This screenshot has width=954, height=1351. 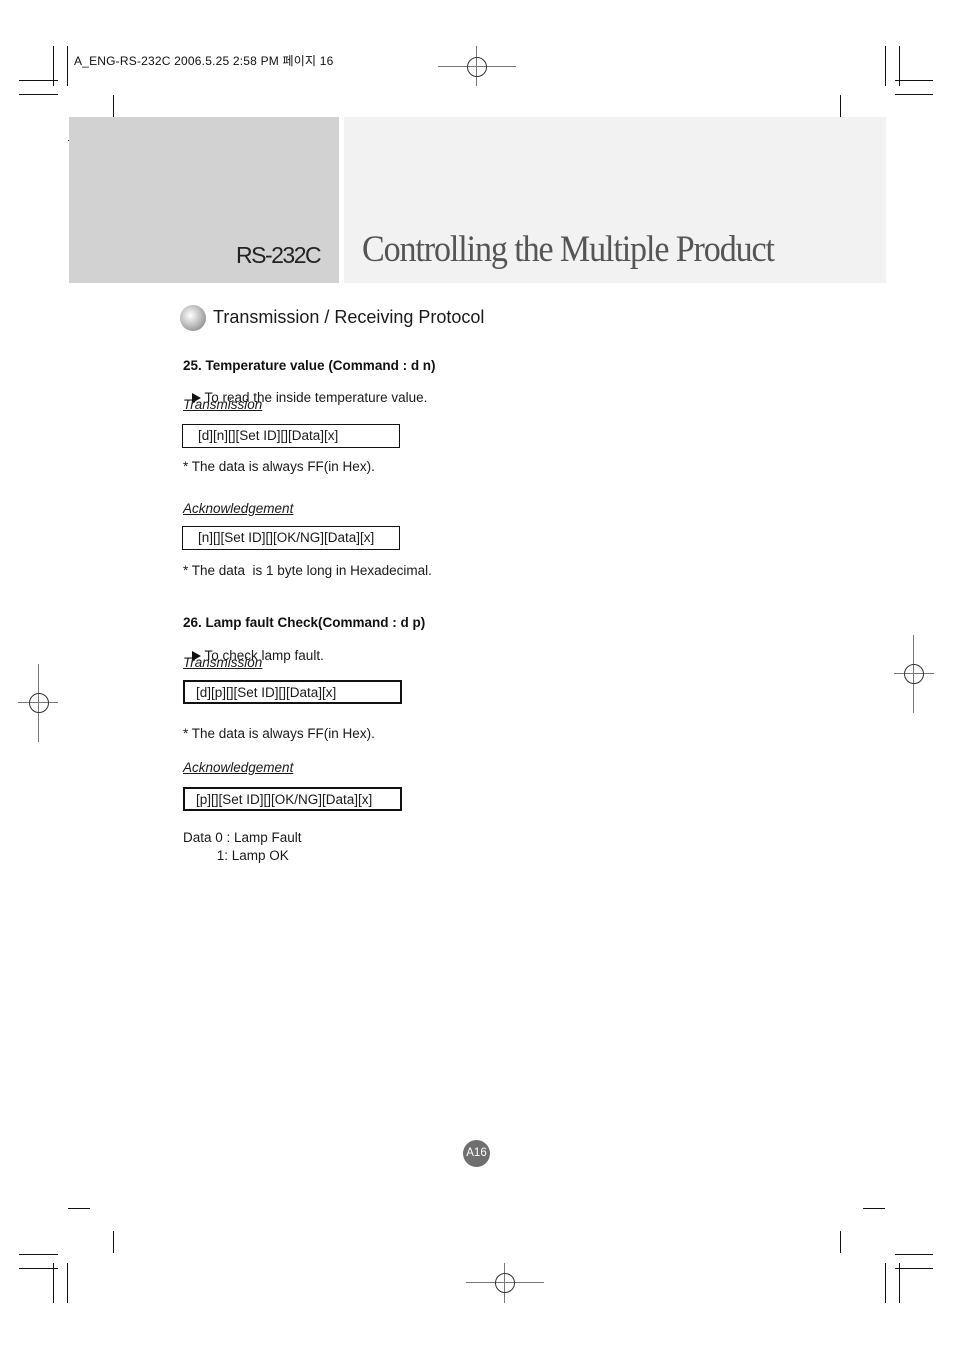 I want to click on item-title: 26. Lamp fault Check(Command : d p), so click(x=304, y=622).